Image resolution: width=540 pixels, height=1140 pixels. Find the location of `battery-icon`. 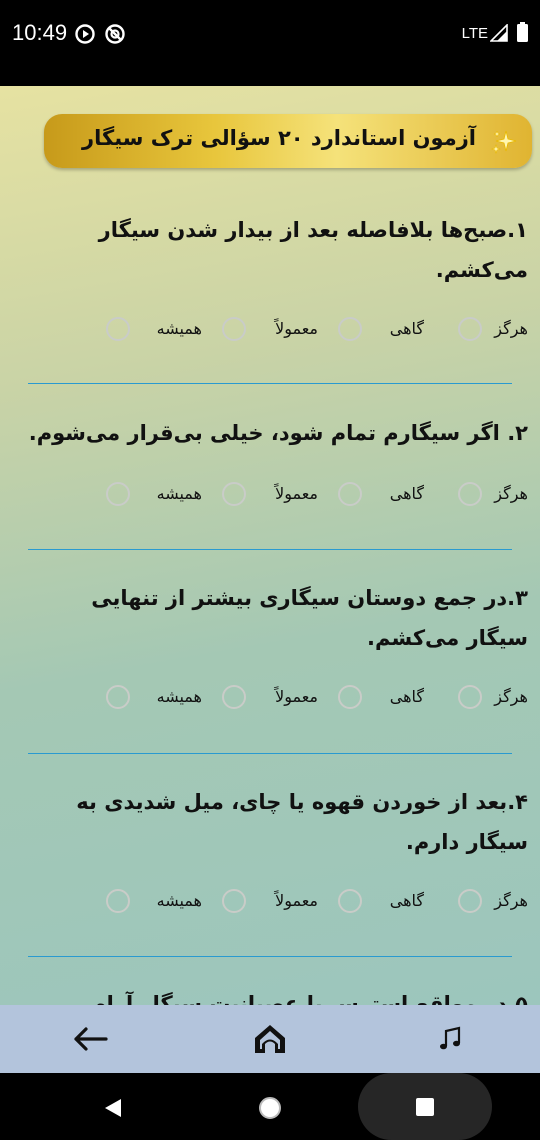

battery-icon is located at coordinates (522, 32).